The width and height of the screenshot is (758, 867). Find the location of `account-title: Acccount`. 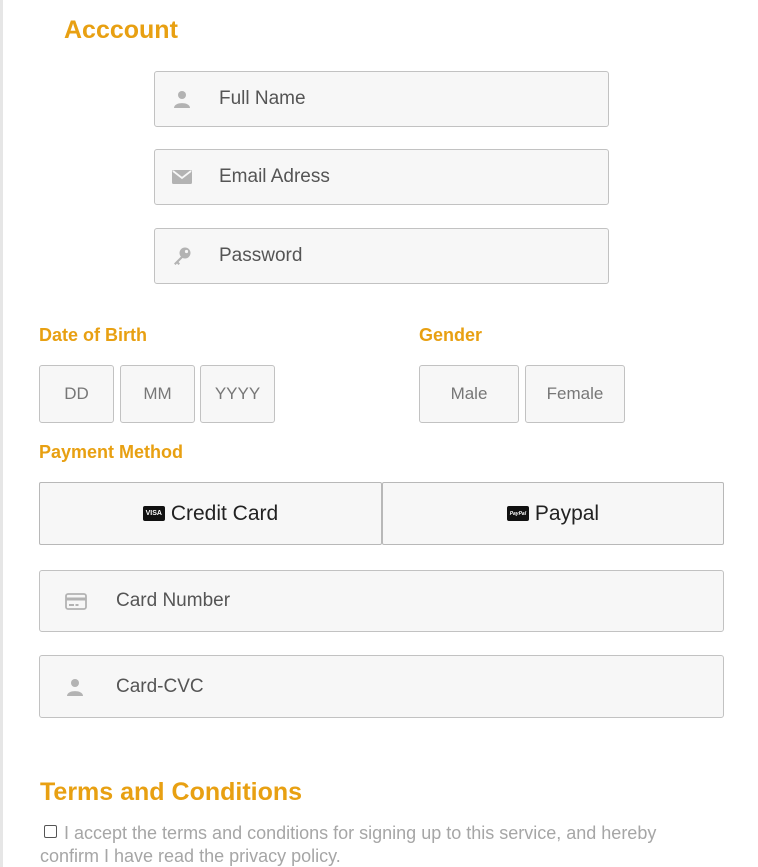

account-title: Acccount is located at coordinates (121, 30).